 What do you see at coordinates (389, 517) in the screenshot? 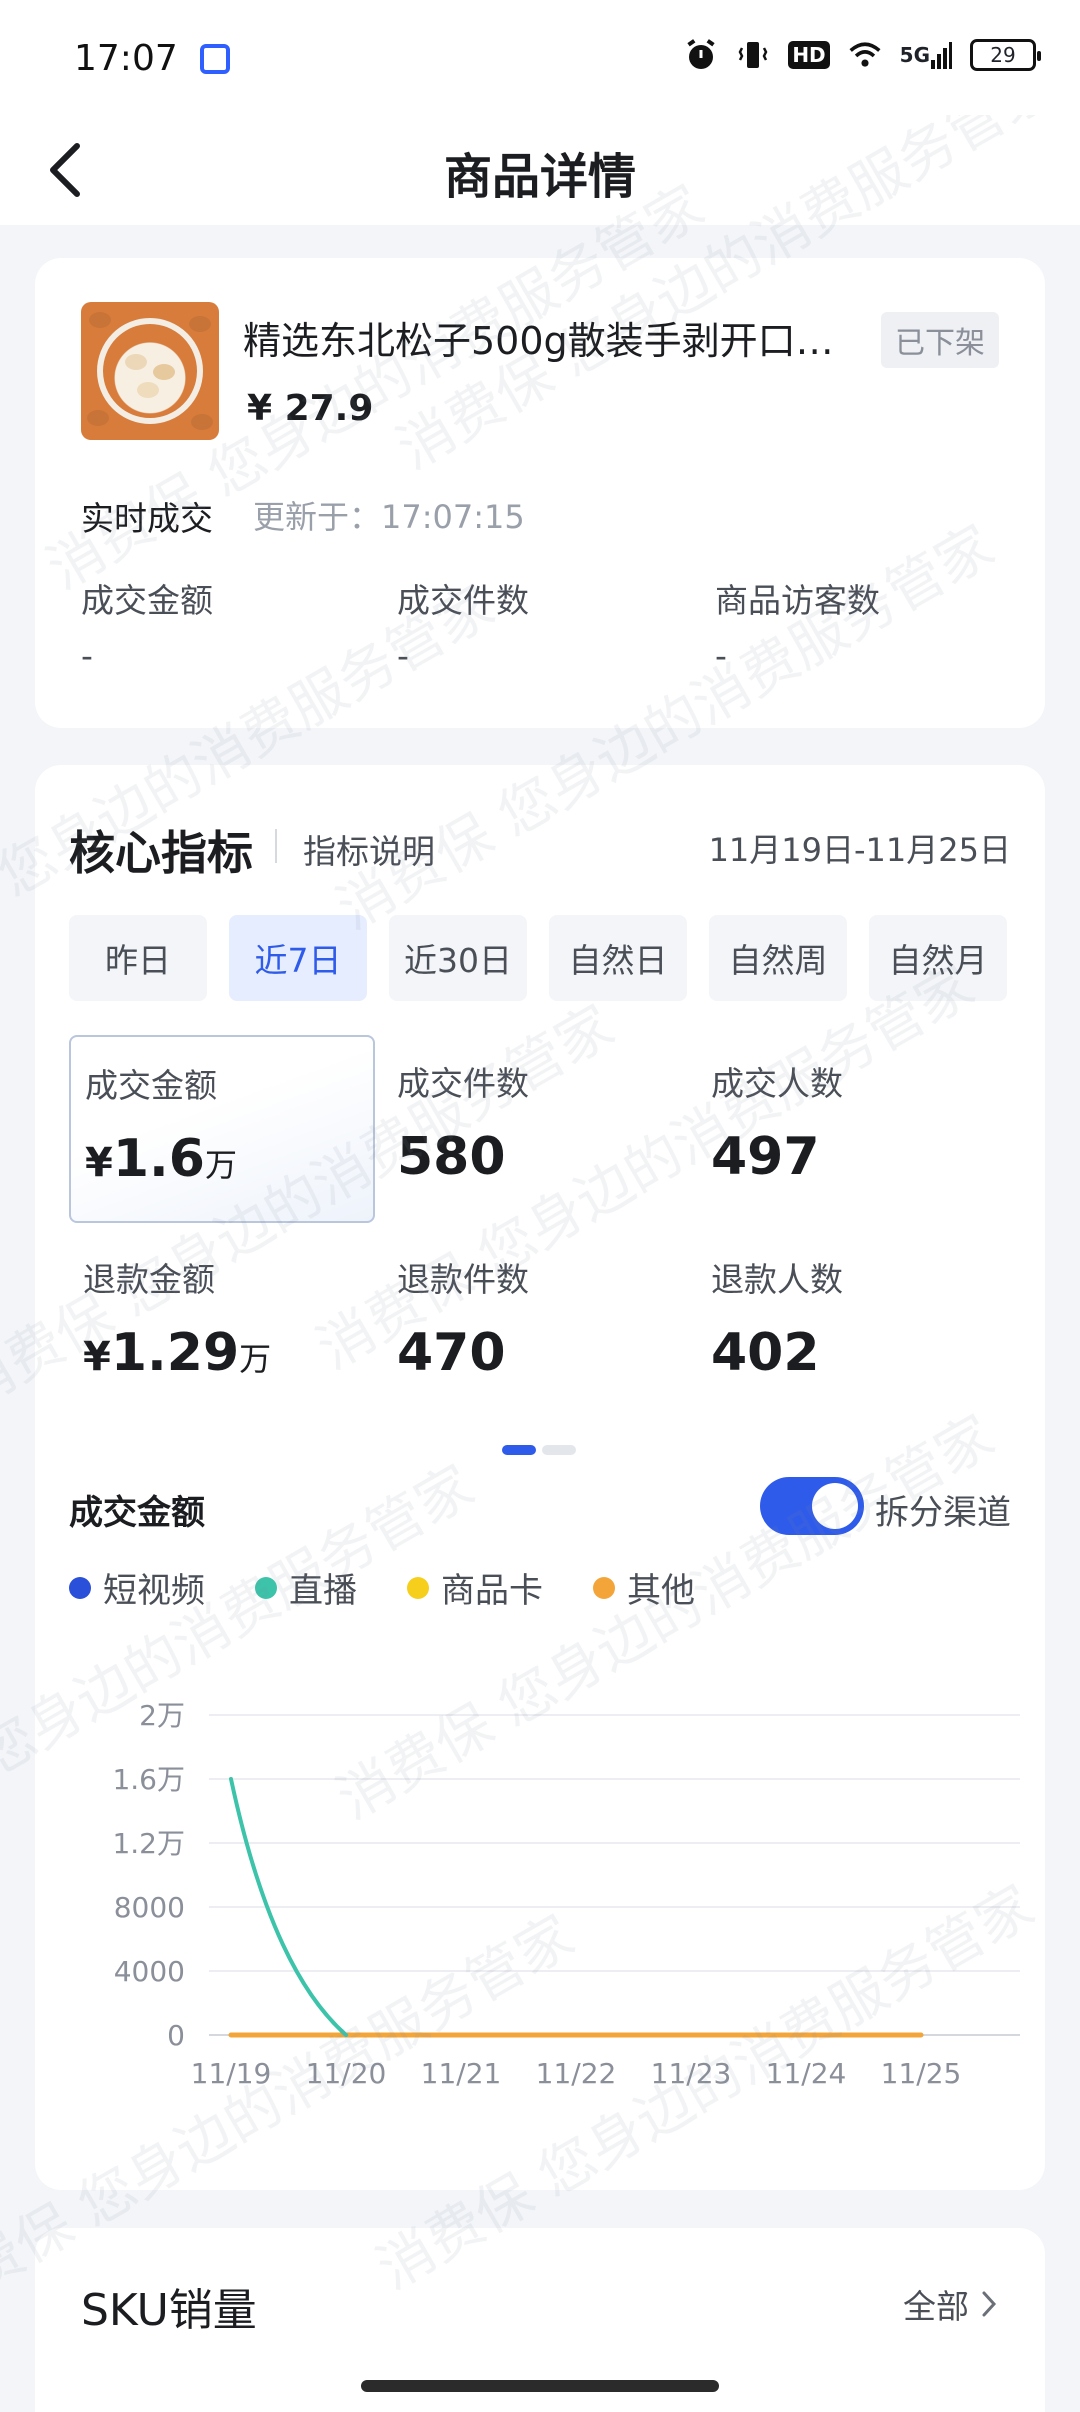
I see `realtime-update-time: 更新于：17:07:15` at bounding box center [389, 517].